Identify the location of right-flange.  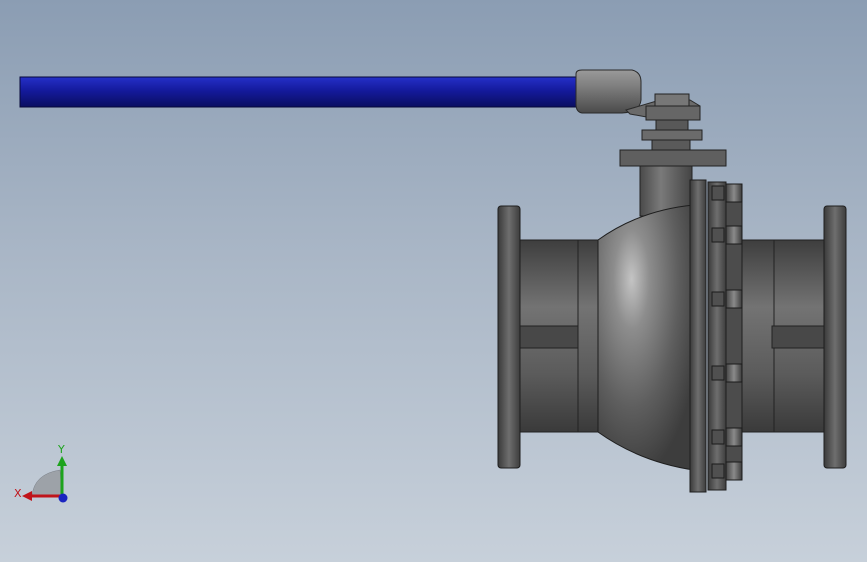
(835, 337).